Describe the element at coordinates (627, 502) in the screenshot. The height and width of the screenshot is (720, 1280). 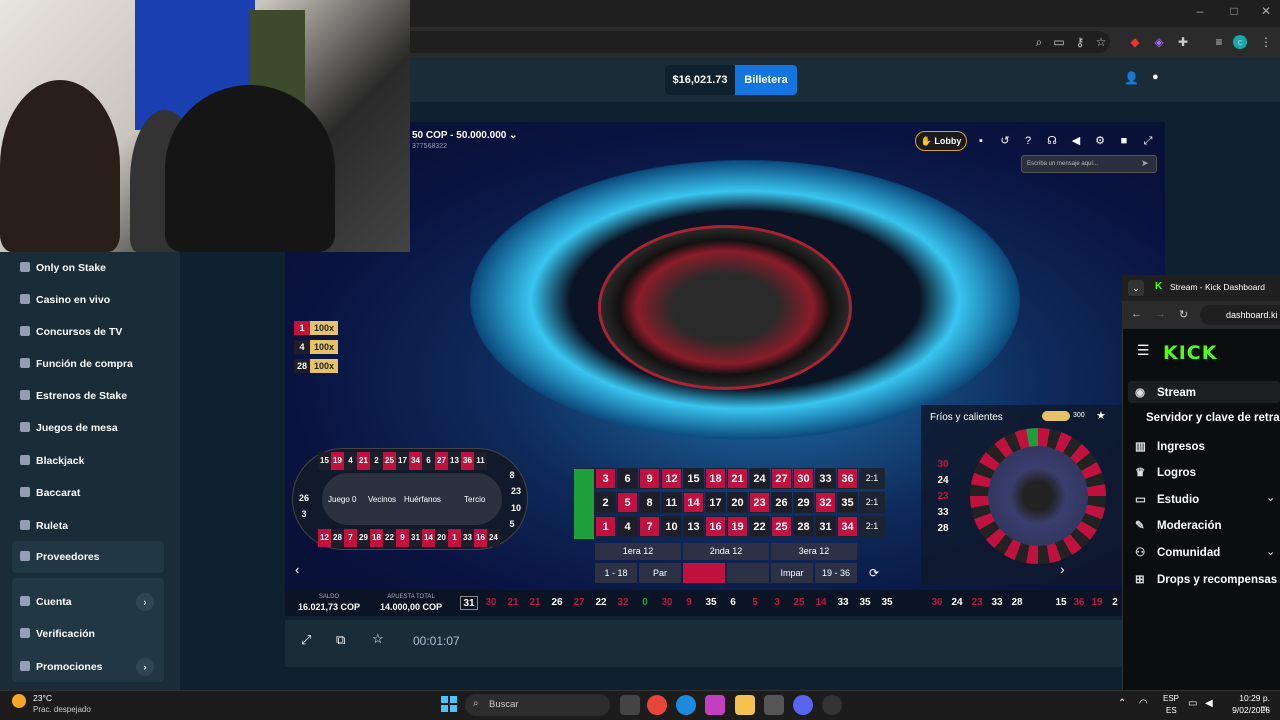
I see `bet-number: 5` at that location.